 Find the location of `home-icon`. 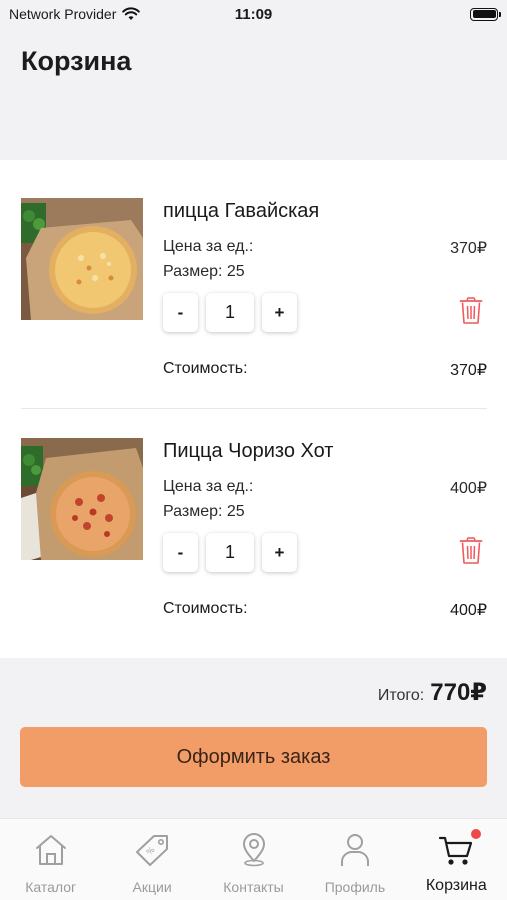

home-icon is located at coordinates (50, 850).